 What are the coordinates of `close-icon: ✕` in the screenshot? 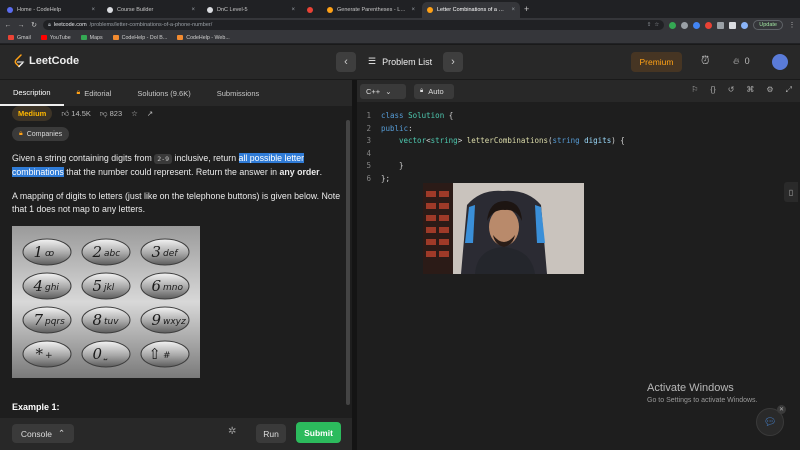 It's located at (781, 409).